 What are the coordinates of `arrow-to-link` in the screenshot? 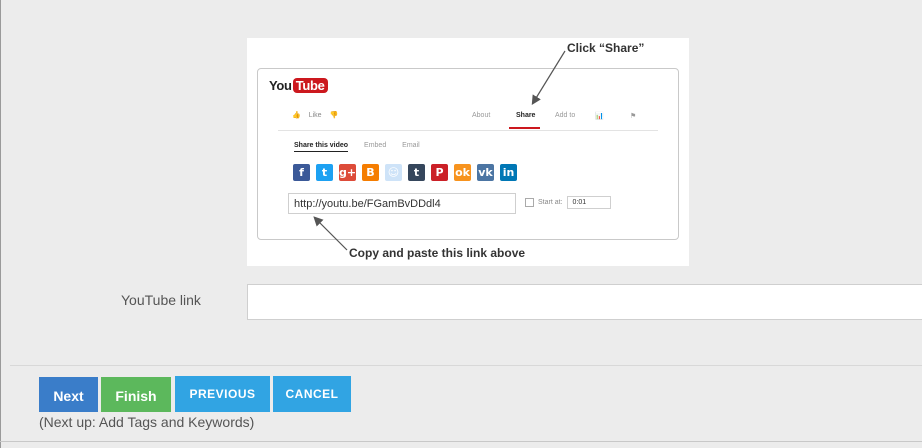 It's located at (330, 233).